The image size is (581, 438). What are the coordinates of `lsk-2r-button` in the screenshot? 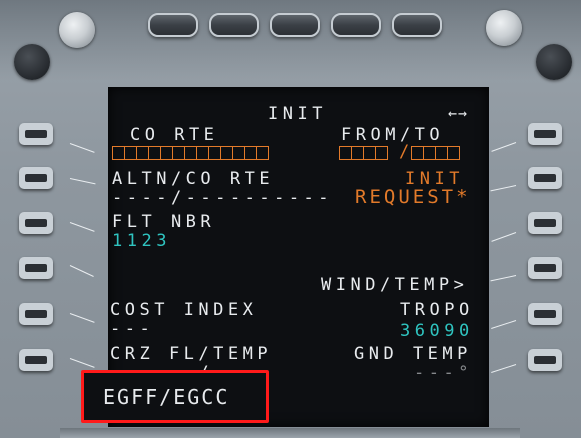 It's located at (545, 178).